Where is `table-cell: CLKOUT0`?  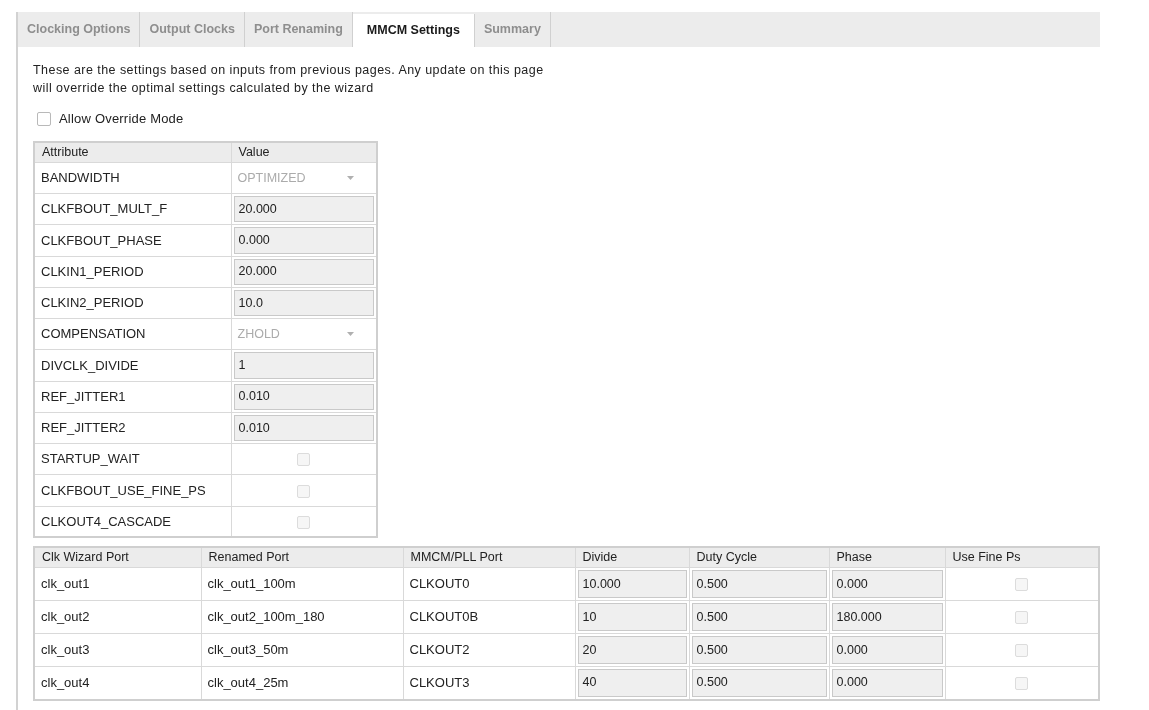
table-cell: CLKOUT0 is located at coordinates (489, 584).